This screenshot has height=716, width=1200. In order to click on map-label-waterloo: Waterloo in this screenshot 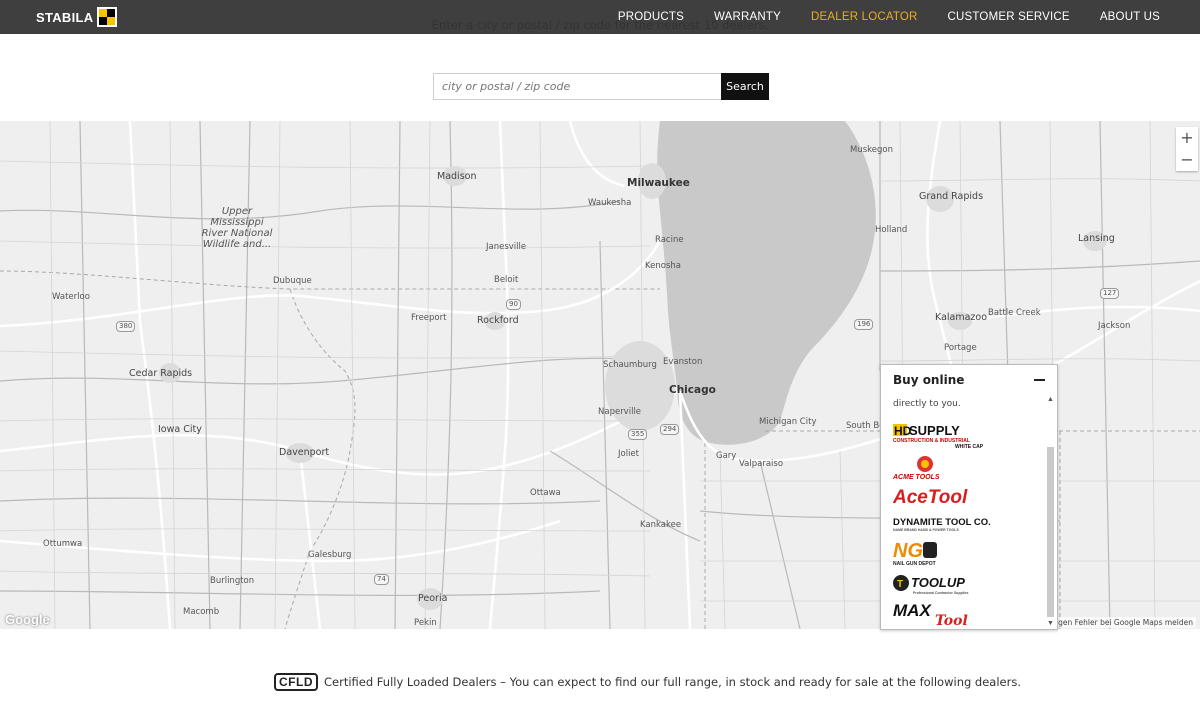, I will do `click(71, 297)`.